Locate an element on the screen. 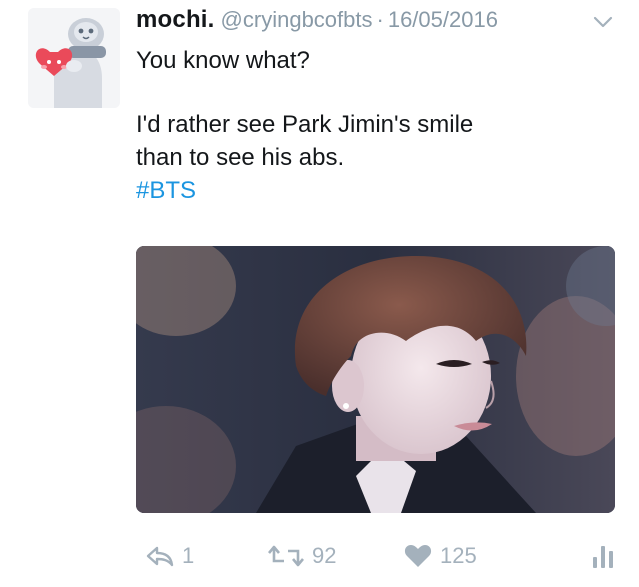 This screenshot has height=587, width=639. user-handle: @cryingbcofbts is located at coordinates (297, 19).